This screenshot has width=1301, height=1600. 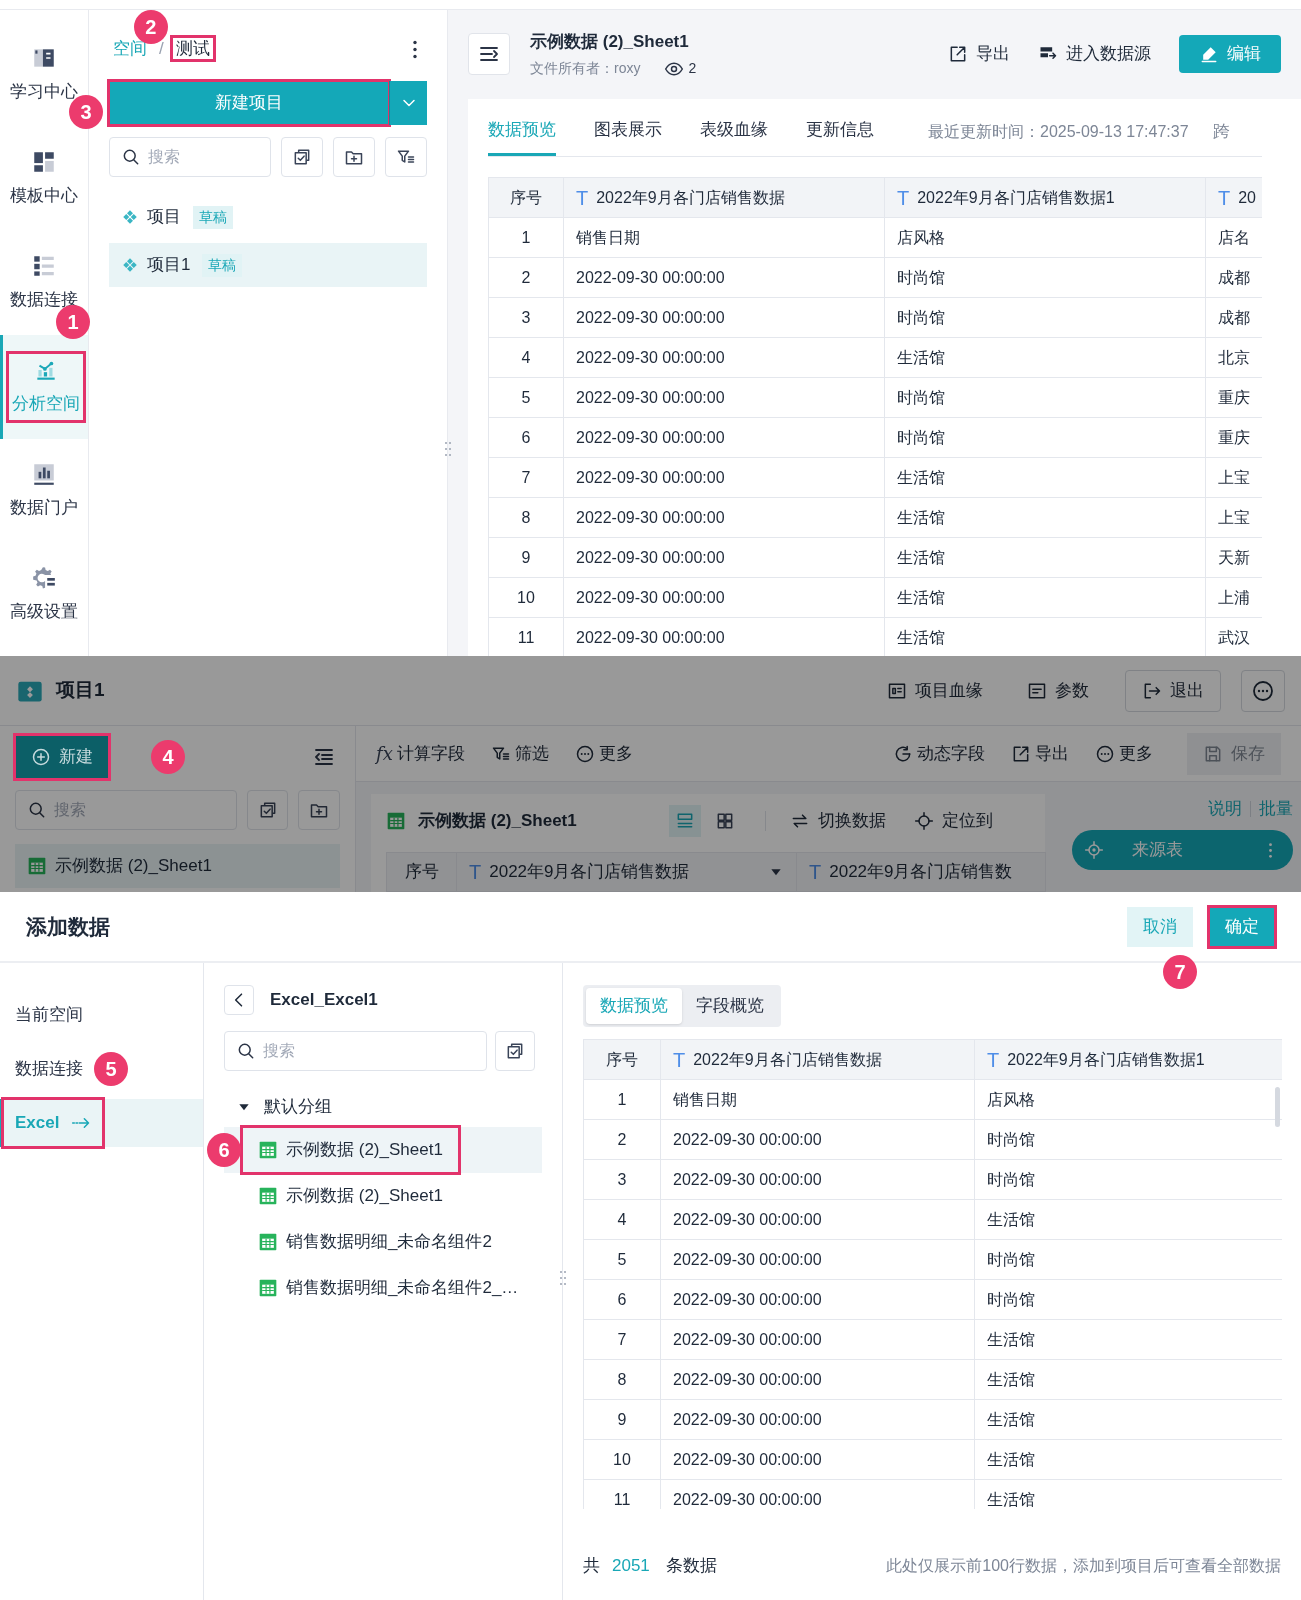 I want to click on outline-toggle-button, so click(x=489, y=54).